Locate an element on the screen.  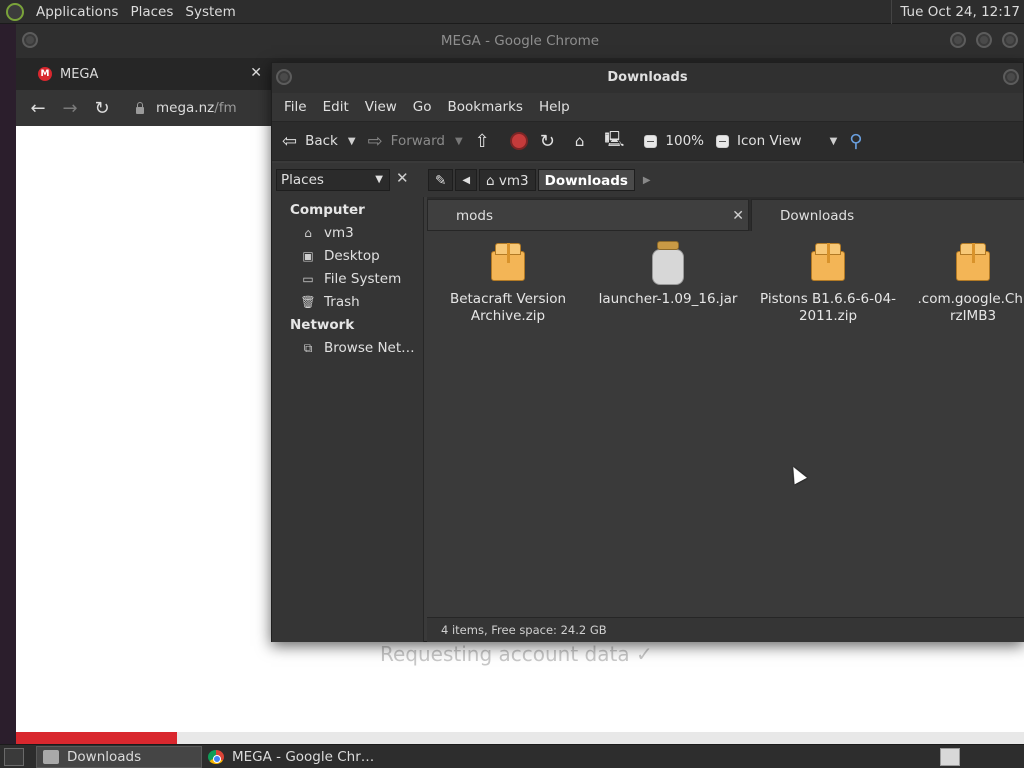
tab-label: mods is located at coordinates (475, 216).